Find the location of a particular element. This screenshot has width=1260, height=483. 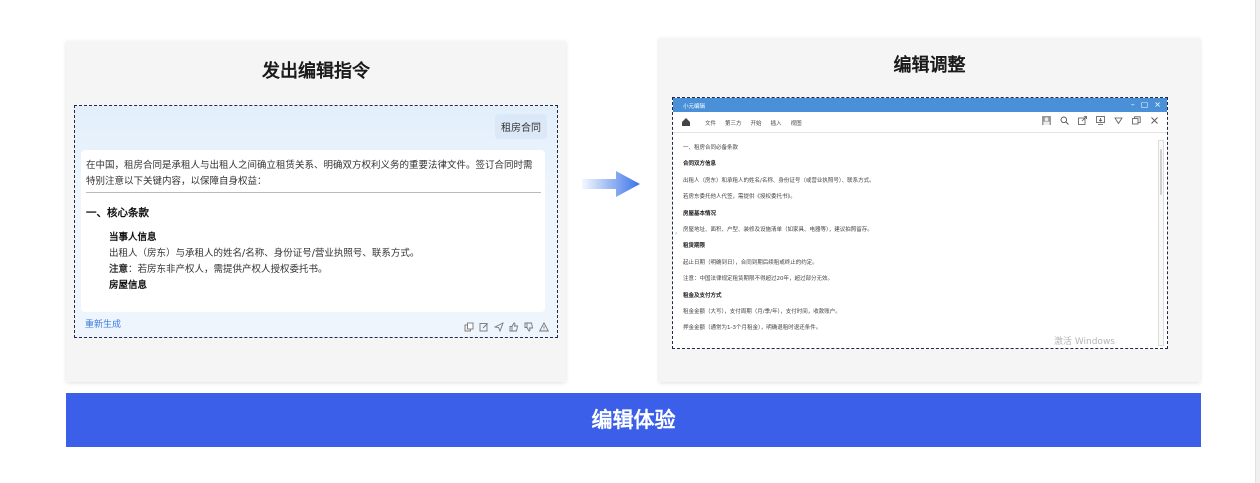

close-icon: × is located at coordinates (1157, 105).